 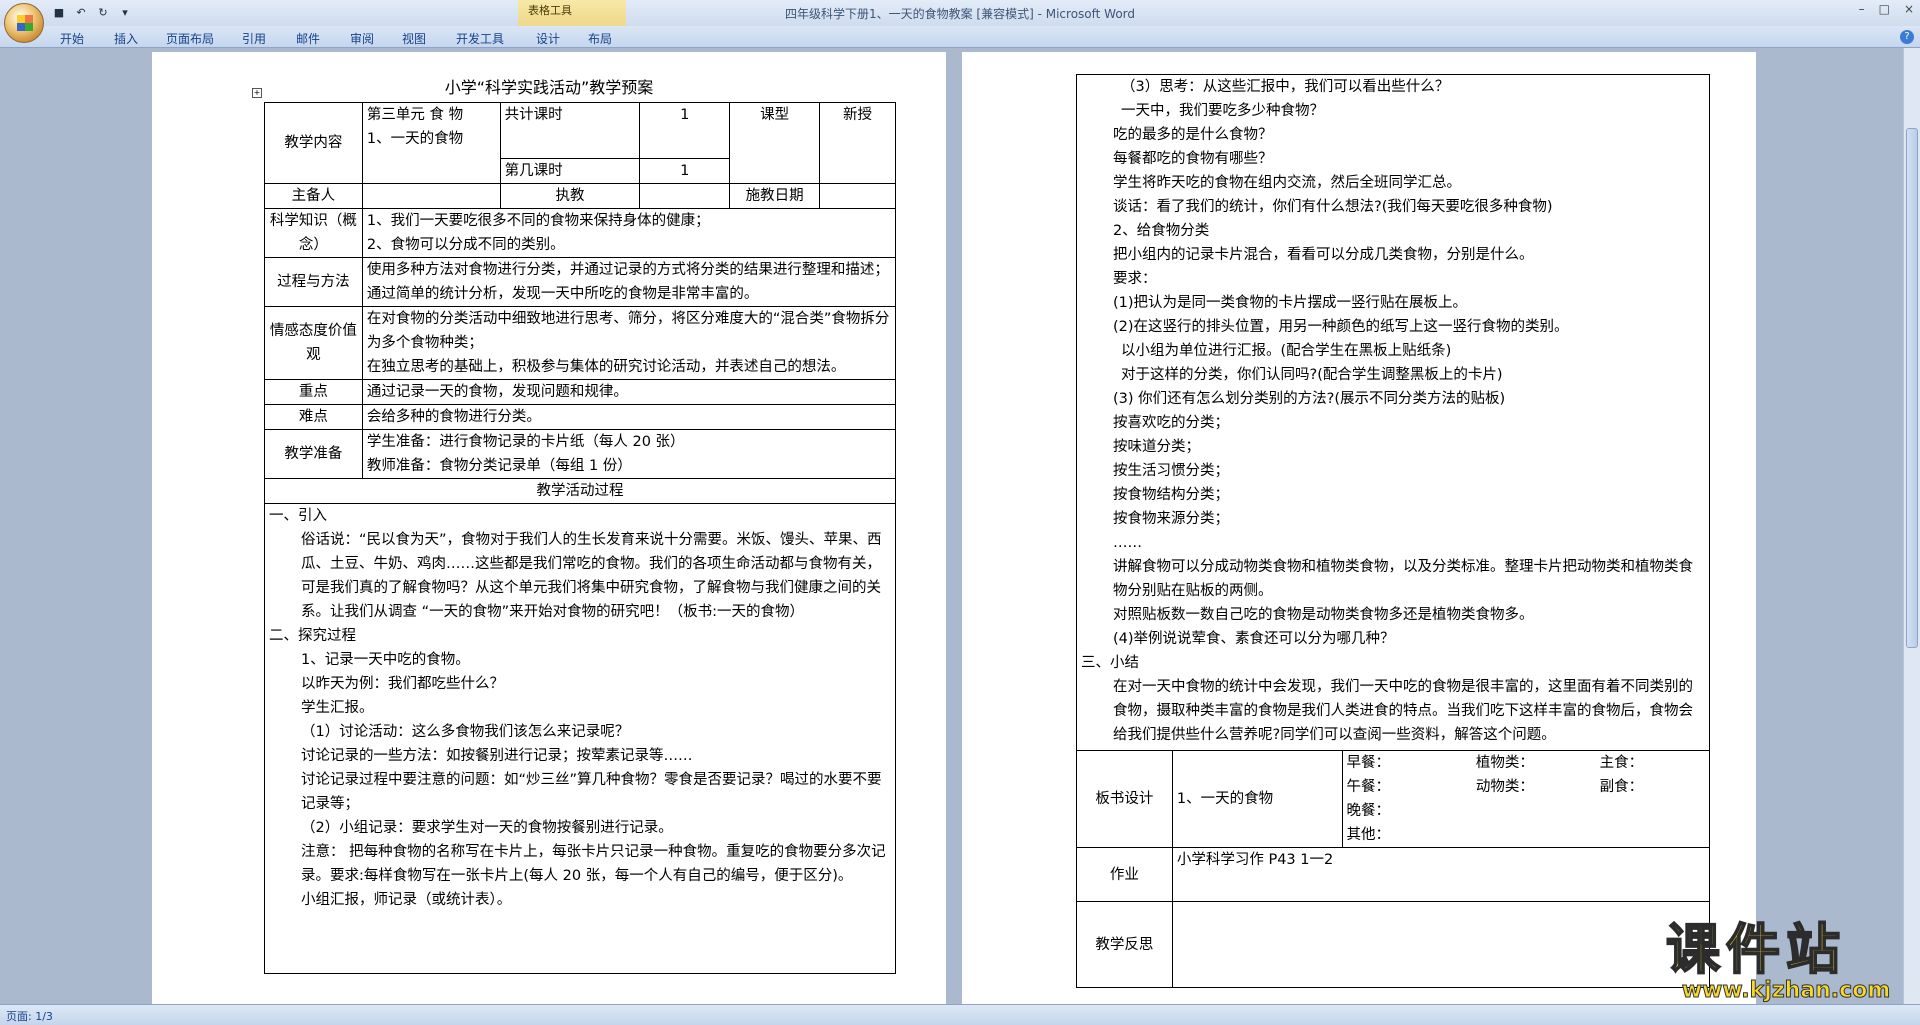 What do you see at coordinates (685, 130) in the screenshot?
I see `total-hours-value: 1` at bounding box center [685, 130].